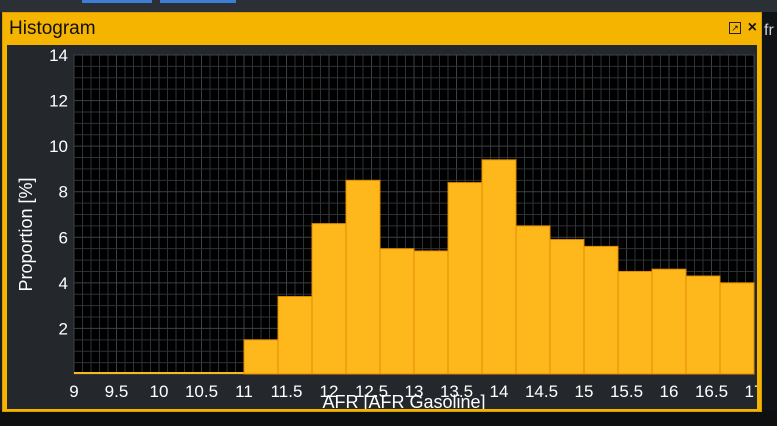  Describe the element at coordinates (58, 55) in the screenshot. I see `y-tick-label: 14` at that location.